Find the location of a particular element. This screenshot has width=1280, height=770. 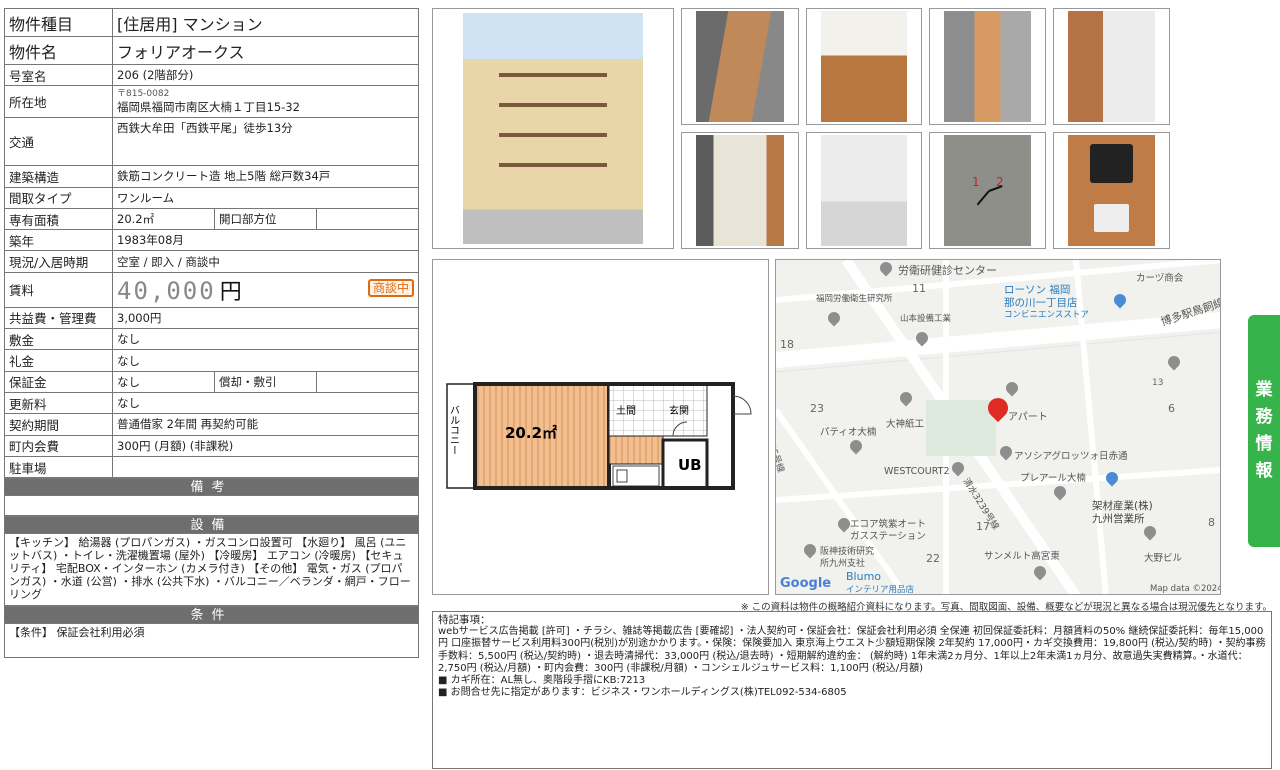

spec-row-type: 物件種目 [住居用] マンション is located at coordinates (211, 22).